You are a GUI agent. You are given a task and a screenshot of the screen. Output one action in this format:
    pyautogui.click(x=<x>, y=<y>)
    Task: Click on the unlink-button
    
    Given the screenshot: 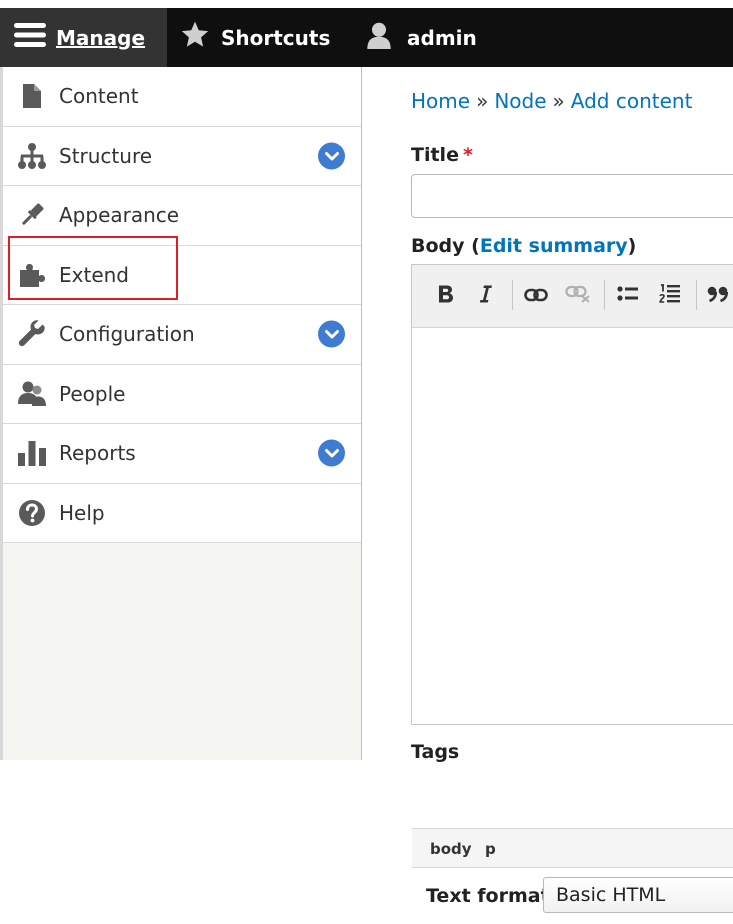 What is the action you would take?
    pyautogui.click(x=578, y=296)
    